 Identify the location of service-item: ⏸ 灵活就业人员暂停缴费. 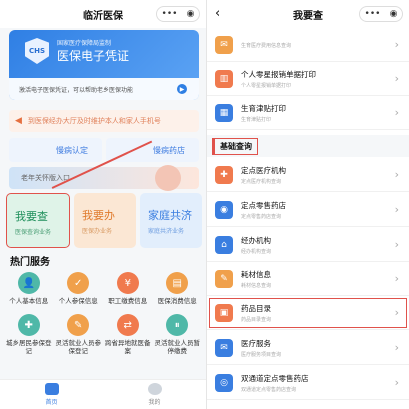
(178, 334).